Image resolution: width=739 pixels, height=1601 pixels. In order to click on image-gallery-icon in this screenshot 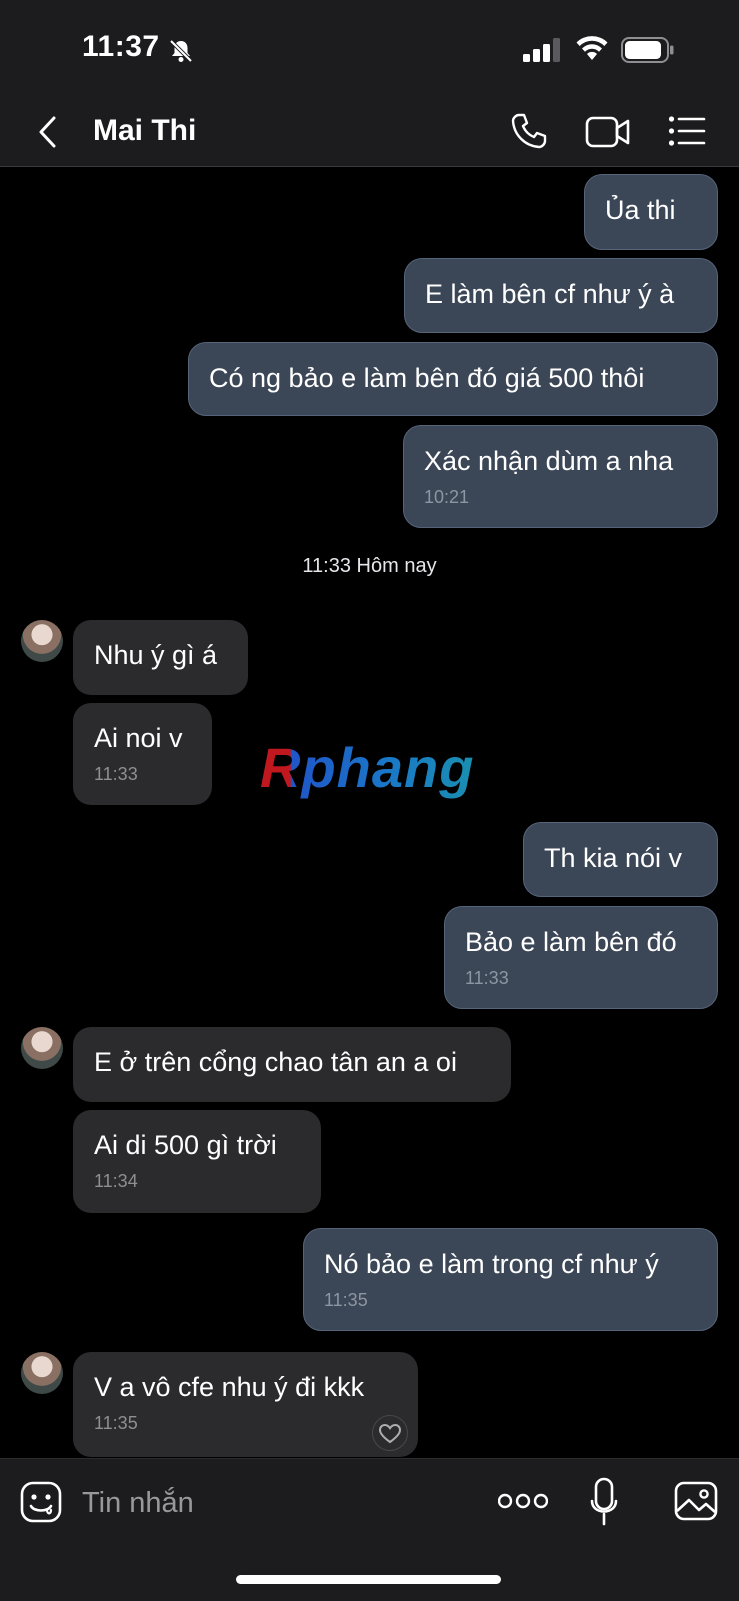, I will do `click(696, 1501)`.